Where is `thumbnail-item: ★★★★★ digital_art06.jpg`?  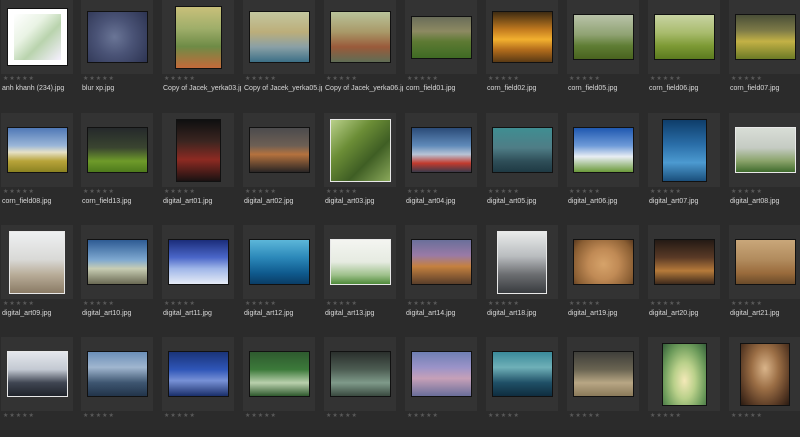 thumbnail-item: ★★★★★ digital_art06.jpg is located at coordinates (606, 163).